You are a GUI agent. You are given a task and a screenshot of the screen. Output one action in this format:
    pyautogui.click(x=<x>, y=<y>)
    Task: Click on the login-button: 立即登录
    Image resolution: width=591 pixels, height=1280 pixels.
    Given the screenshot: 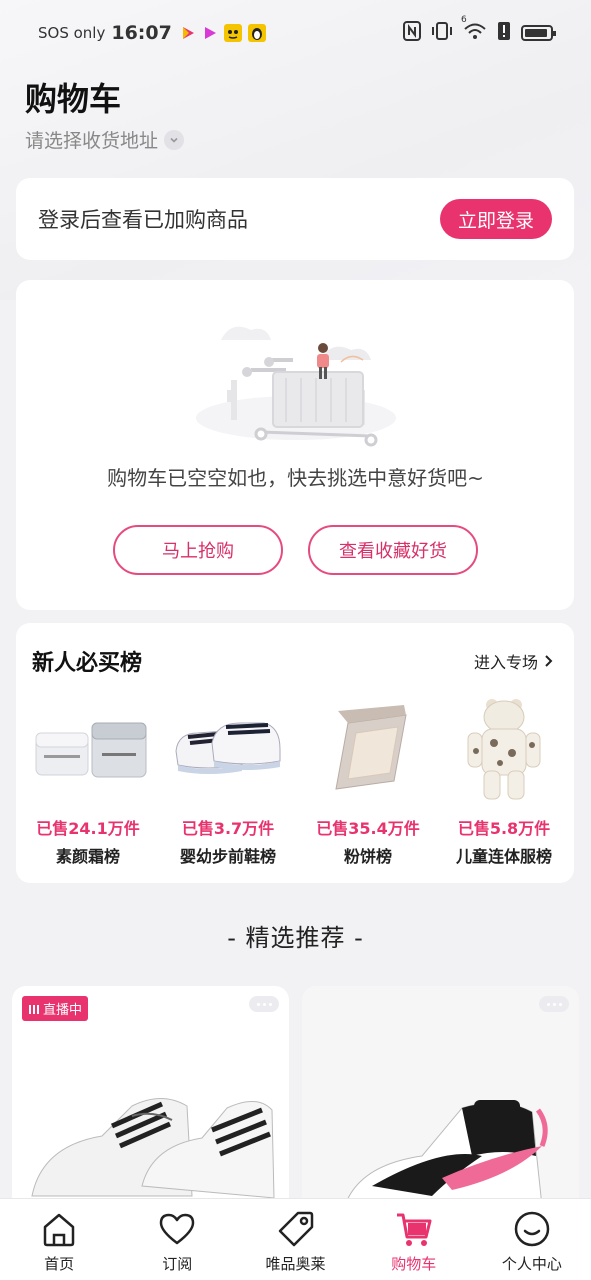 What is the action you would take?
    pyautogui.click(x=496, y=219)
    